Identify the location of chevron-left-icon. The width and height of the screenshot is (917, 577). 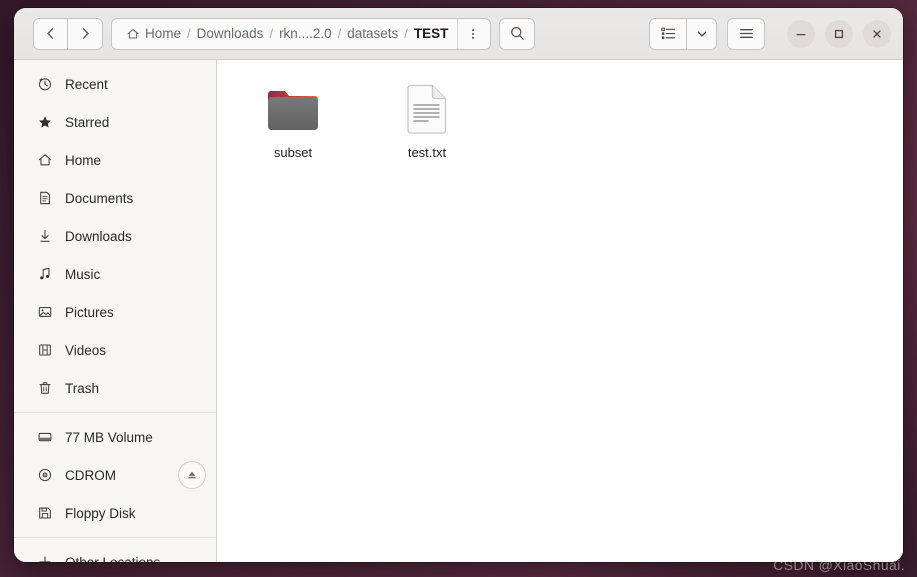
(50, 33).